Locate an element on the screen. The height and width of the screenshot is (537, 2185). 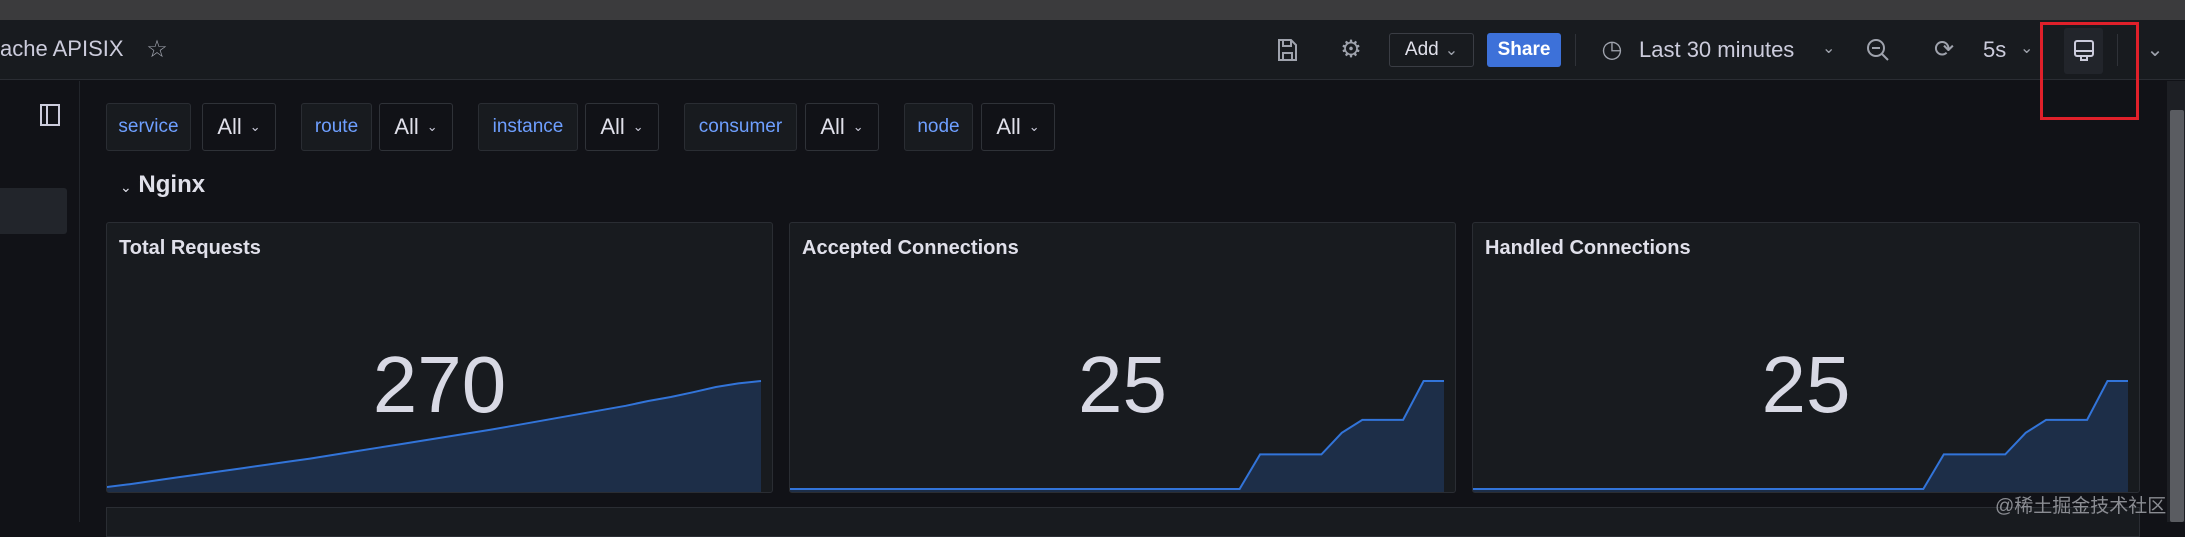
highlight-box is located at coordinates (2089, 71).